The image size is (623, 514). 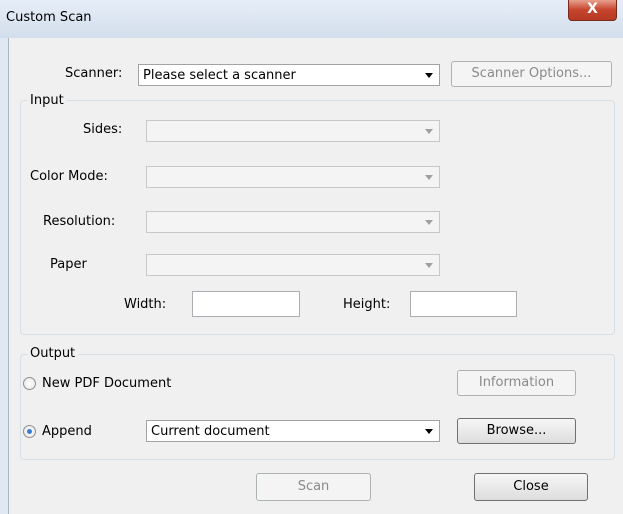 What do you see at coordinates (94, 73) in the screenshot?
I see `scanner-label: Scanner:` at bounding box center [94, 73].